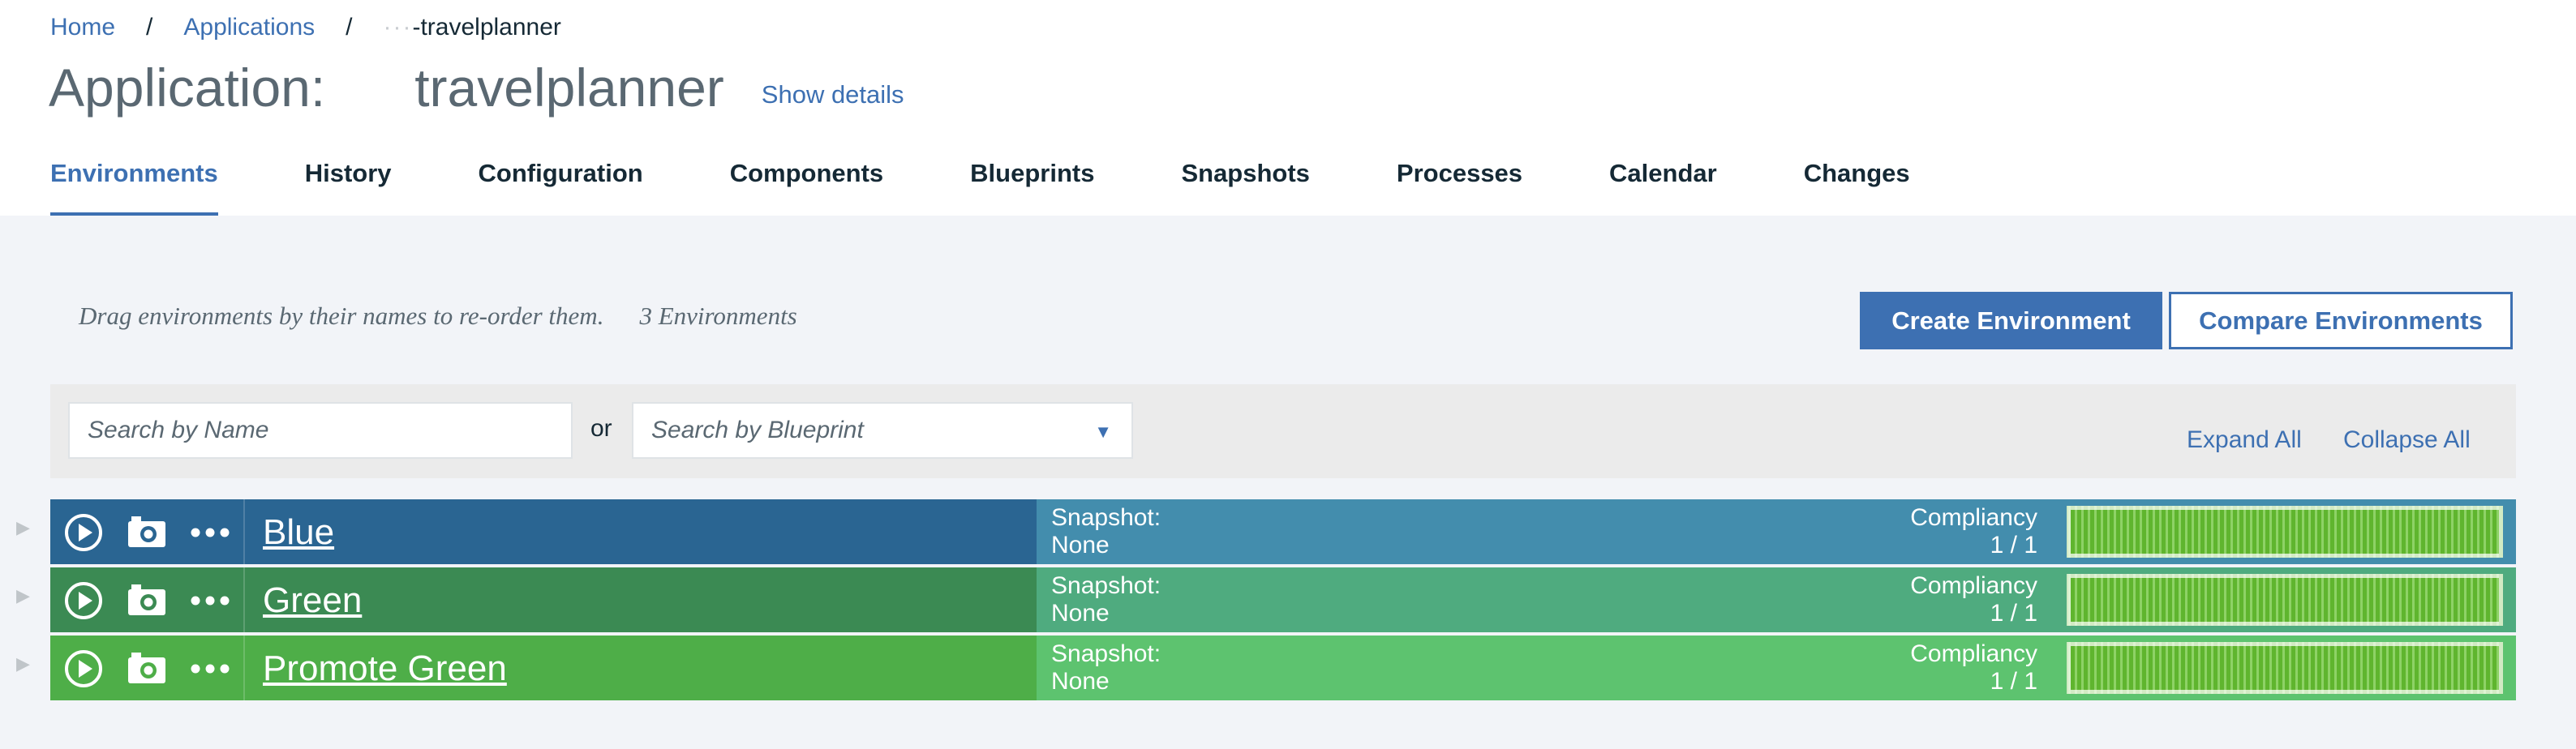 This screenshot has height=749, width=2576. Describe the element at coordinates (320, 430) in the screenshot. I see `search-by-name-input` at that location.